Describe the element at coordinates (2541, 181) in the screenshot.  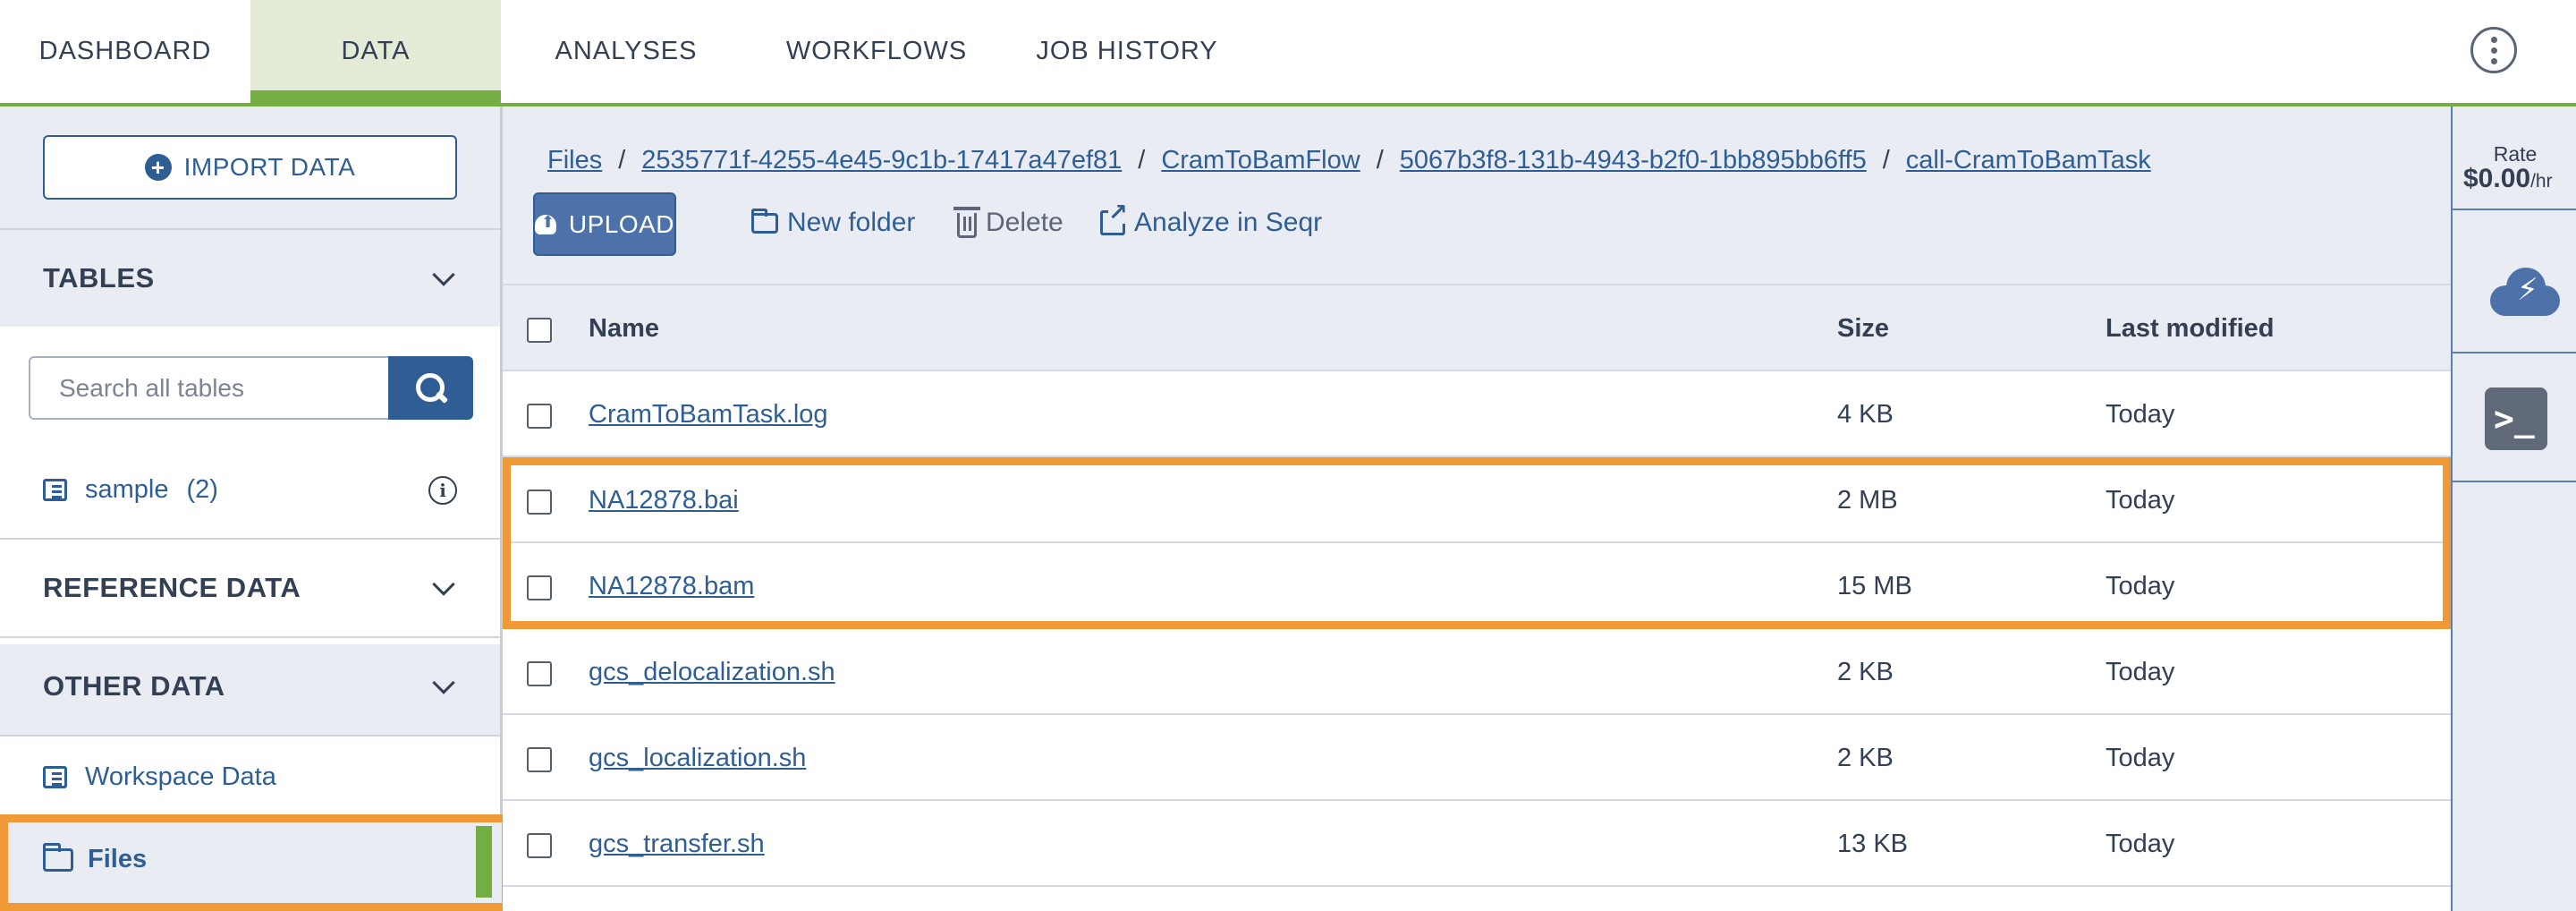
I see `rate-unit: /hr` at that location.